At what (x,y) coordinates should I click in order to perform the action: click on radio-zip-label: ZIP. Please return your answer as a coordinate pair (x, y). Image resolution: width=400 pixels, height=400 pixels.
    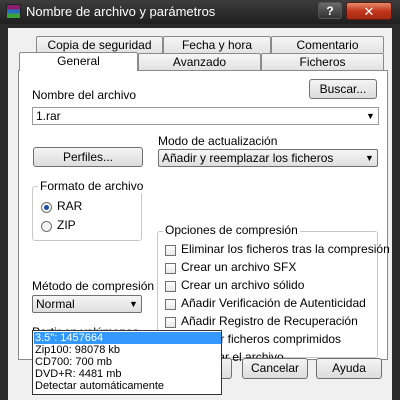
    Looking at the image, I should click on (66, 225).